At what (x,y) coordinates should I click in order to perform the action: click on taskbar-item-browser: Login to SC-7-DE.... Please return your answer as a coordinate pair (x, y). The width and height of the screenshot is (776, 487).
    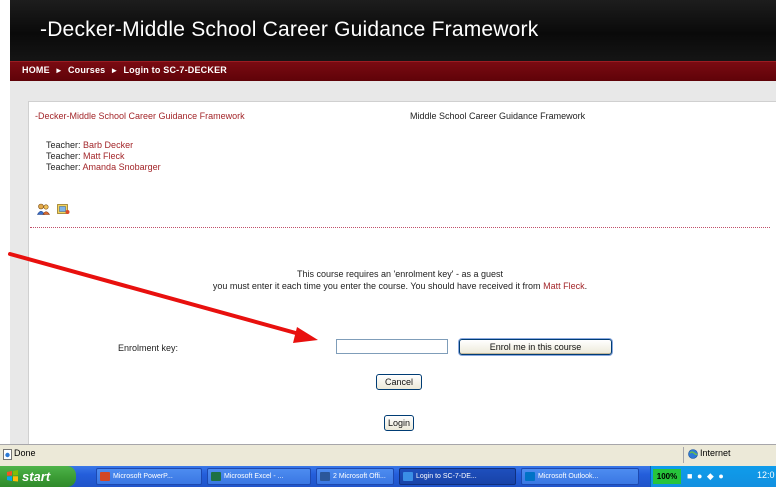
    Looking at the image, I should click on (457, 476).